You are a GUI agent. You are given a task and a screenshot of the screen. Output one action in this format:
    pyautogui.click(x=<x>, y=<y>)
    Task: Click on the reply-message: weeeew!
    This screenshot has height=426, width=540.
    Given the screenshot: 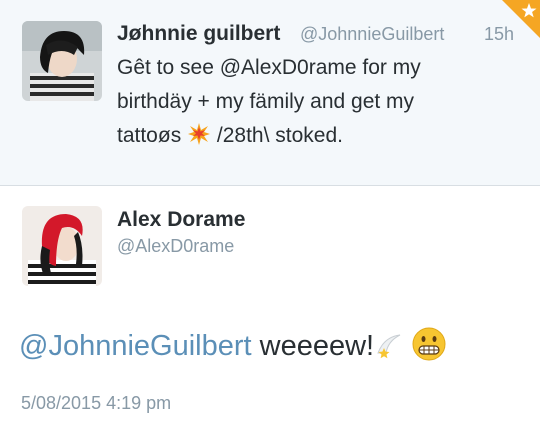 What is the action you would take?
    pyautogui.click(x=317, y=346)
    